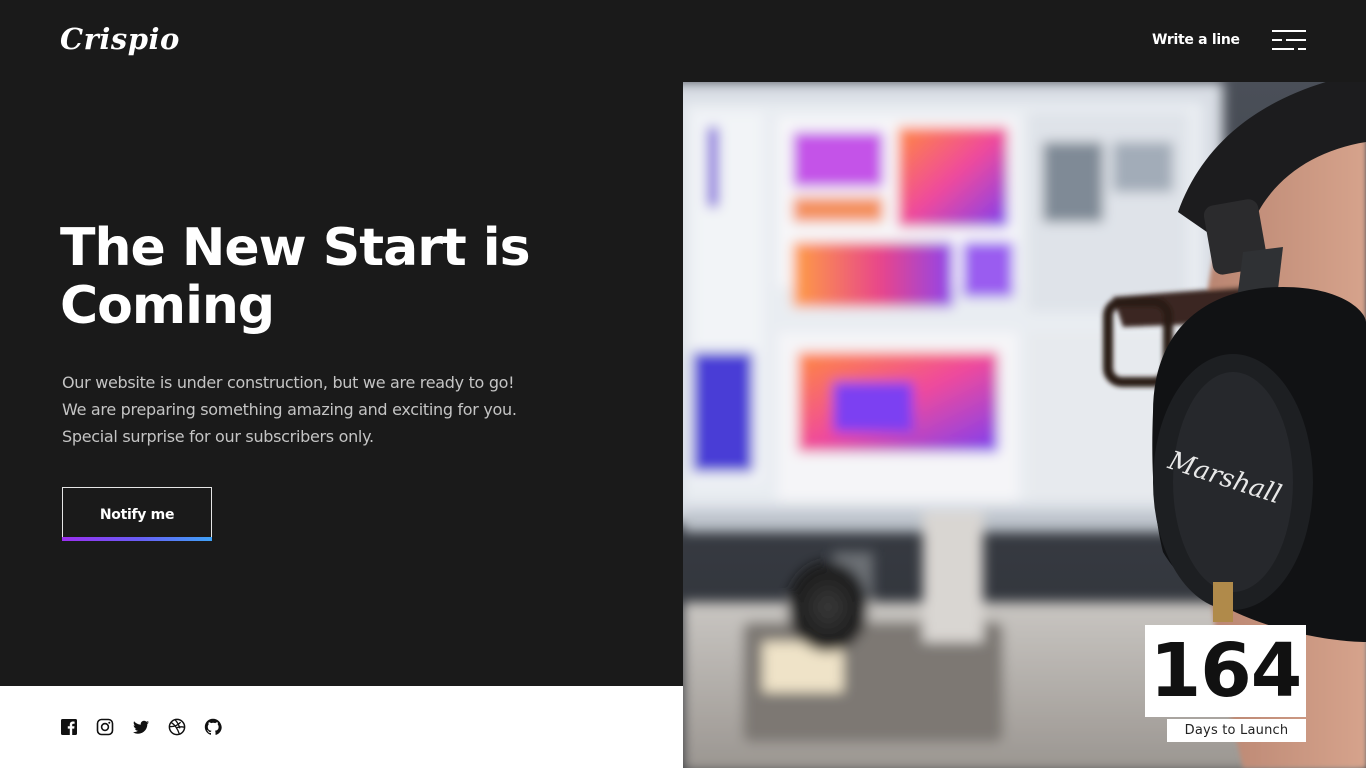  Describe the element at coordinates (1289, 40) in the screenshot. I see `hamburger-menu-icon` at that location.